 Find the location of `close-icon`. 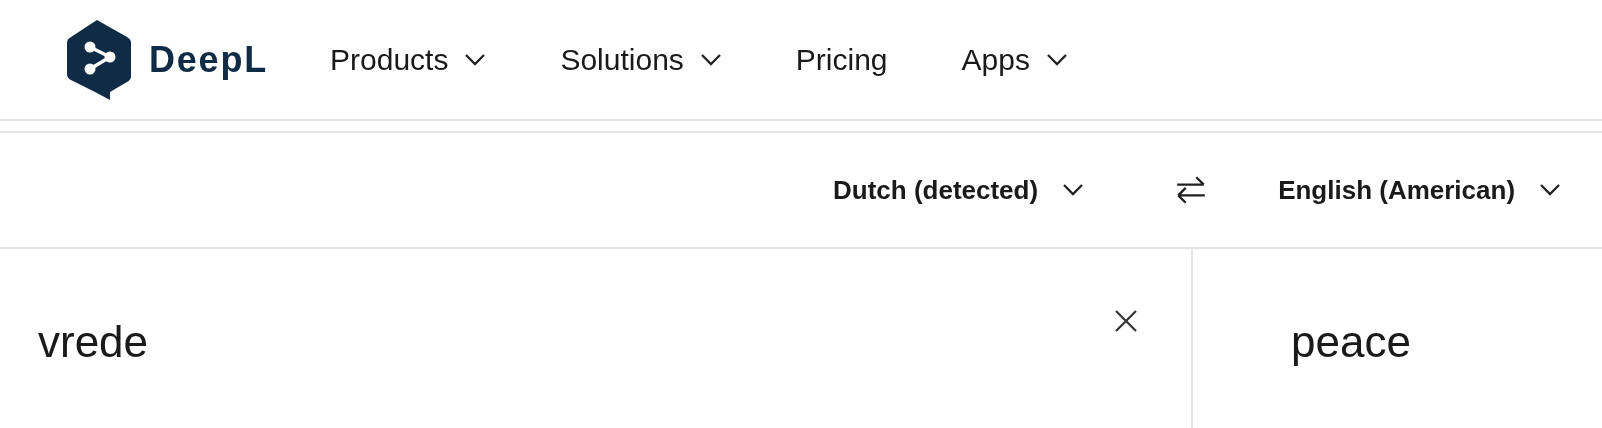

close-icon is located at coordinates (1126, 321).